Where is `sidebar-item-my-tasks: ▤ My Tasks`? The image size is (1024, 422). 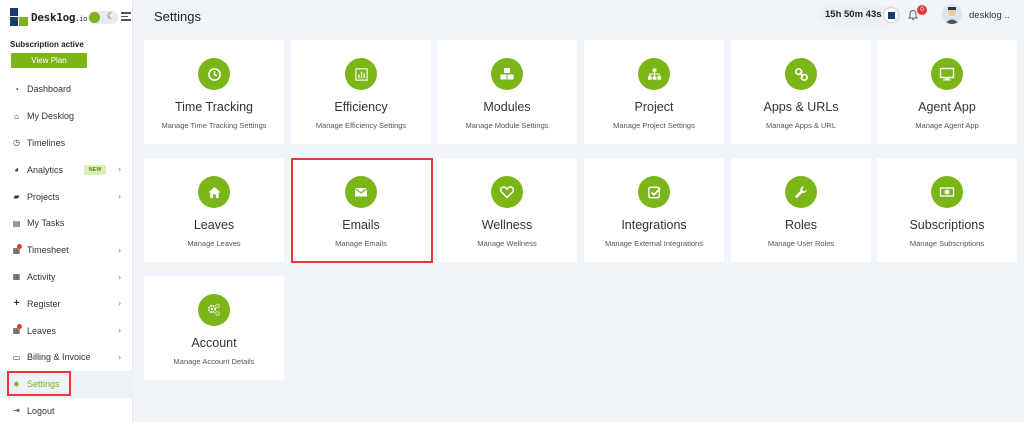
sidebar-item-my-tasks: ▤ My Tasks is located at coordinates (66, 223).